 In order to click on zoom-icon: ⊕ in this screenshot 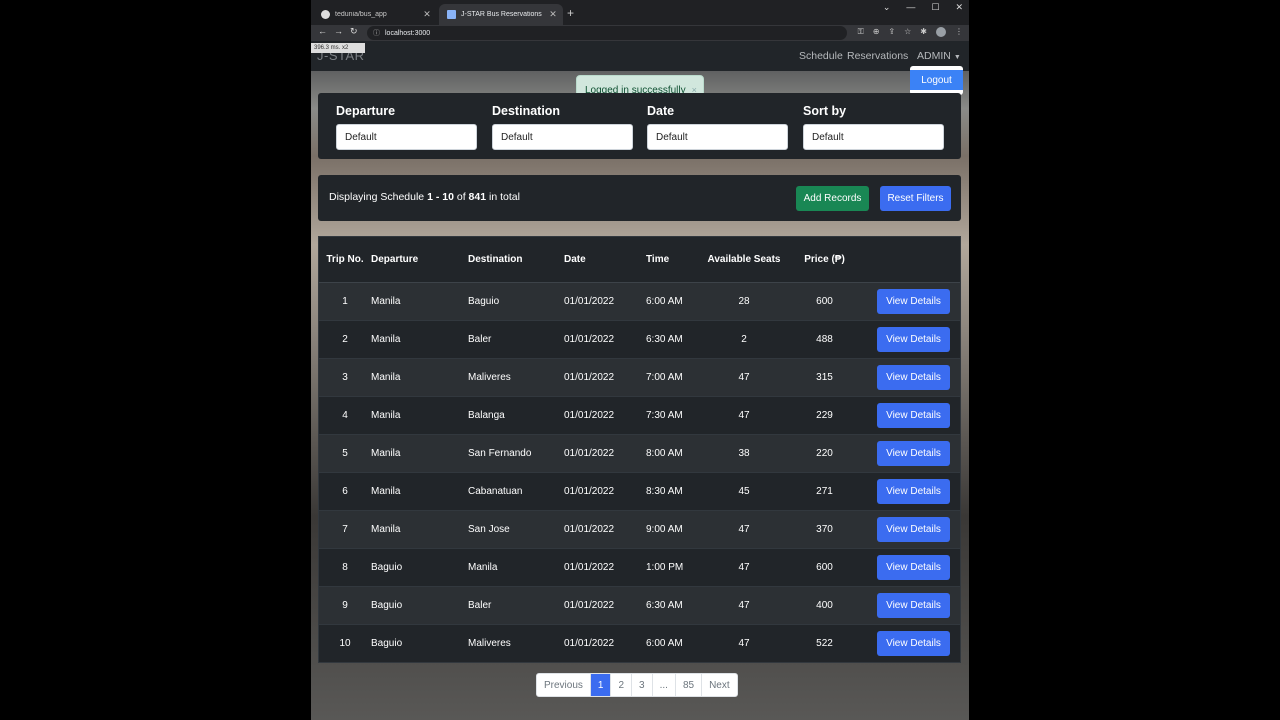, I will do `click(876, 32)`.